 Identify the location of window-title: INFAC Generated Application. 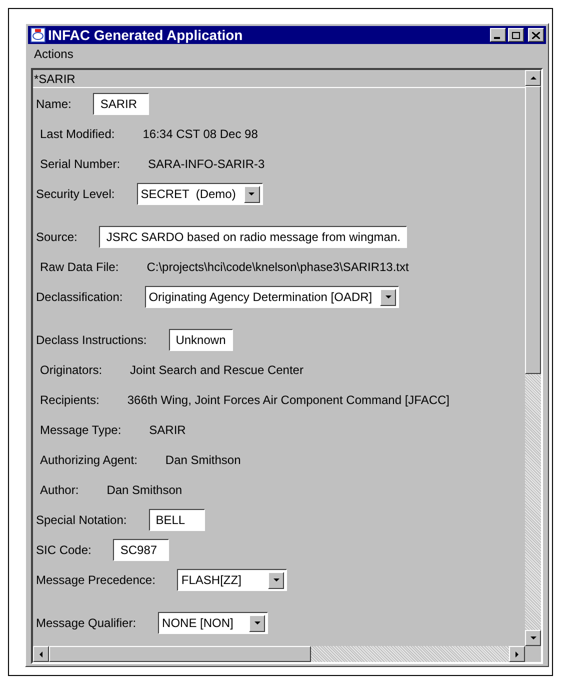
(146, 35).